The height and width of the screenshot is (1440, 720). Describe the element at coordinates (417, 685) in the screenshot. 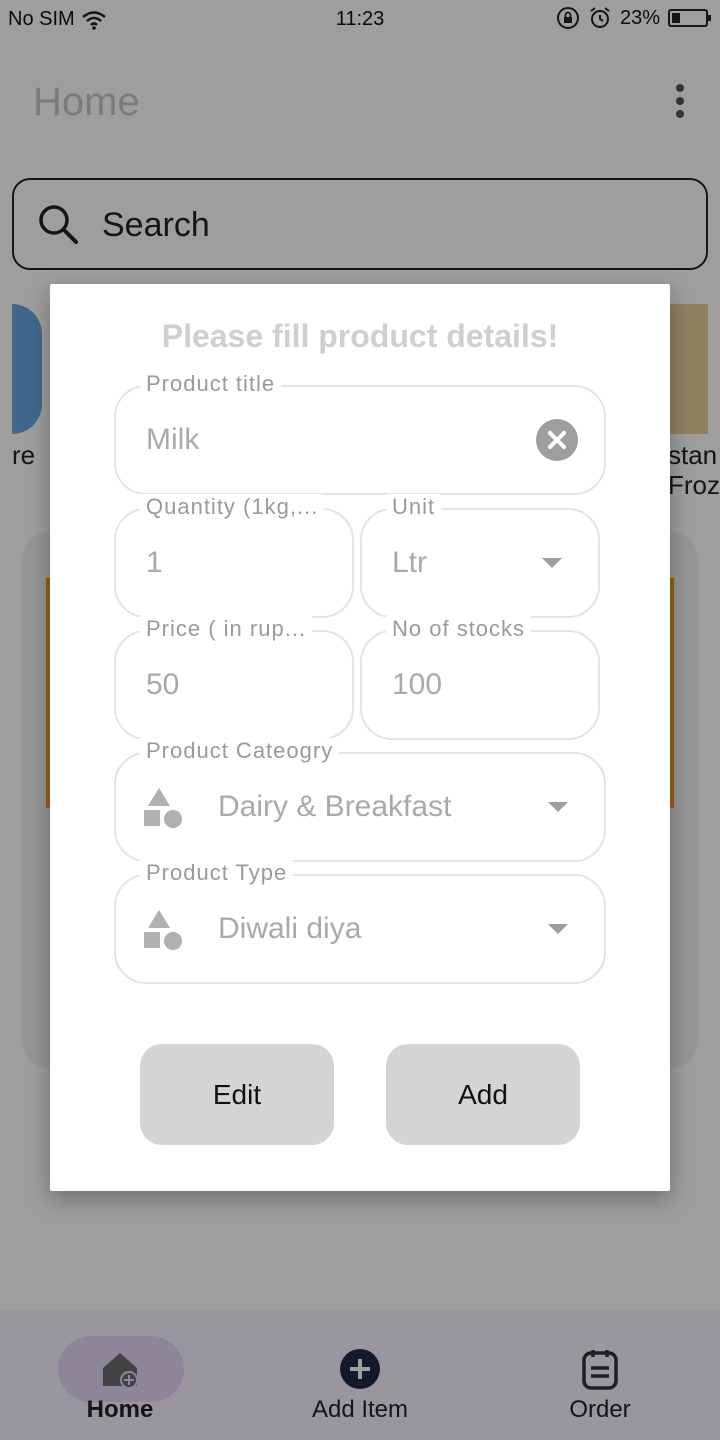

I see `stocks-input: 100` at that location.